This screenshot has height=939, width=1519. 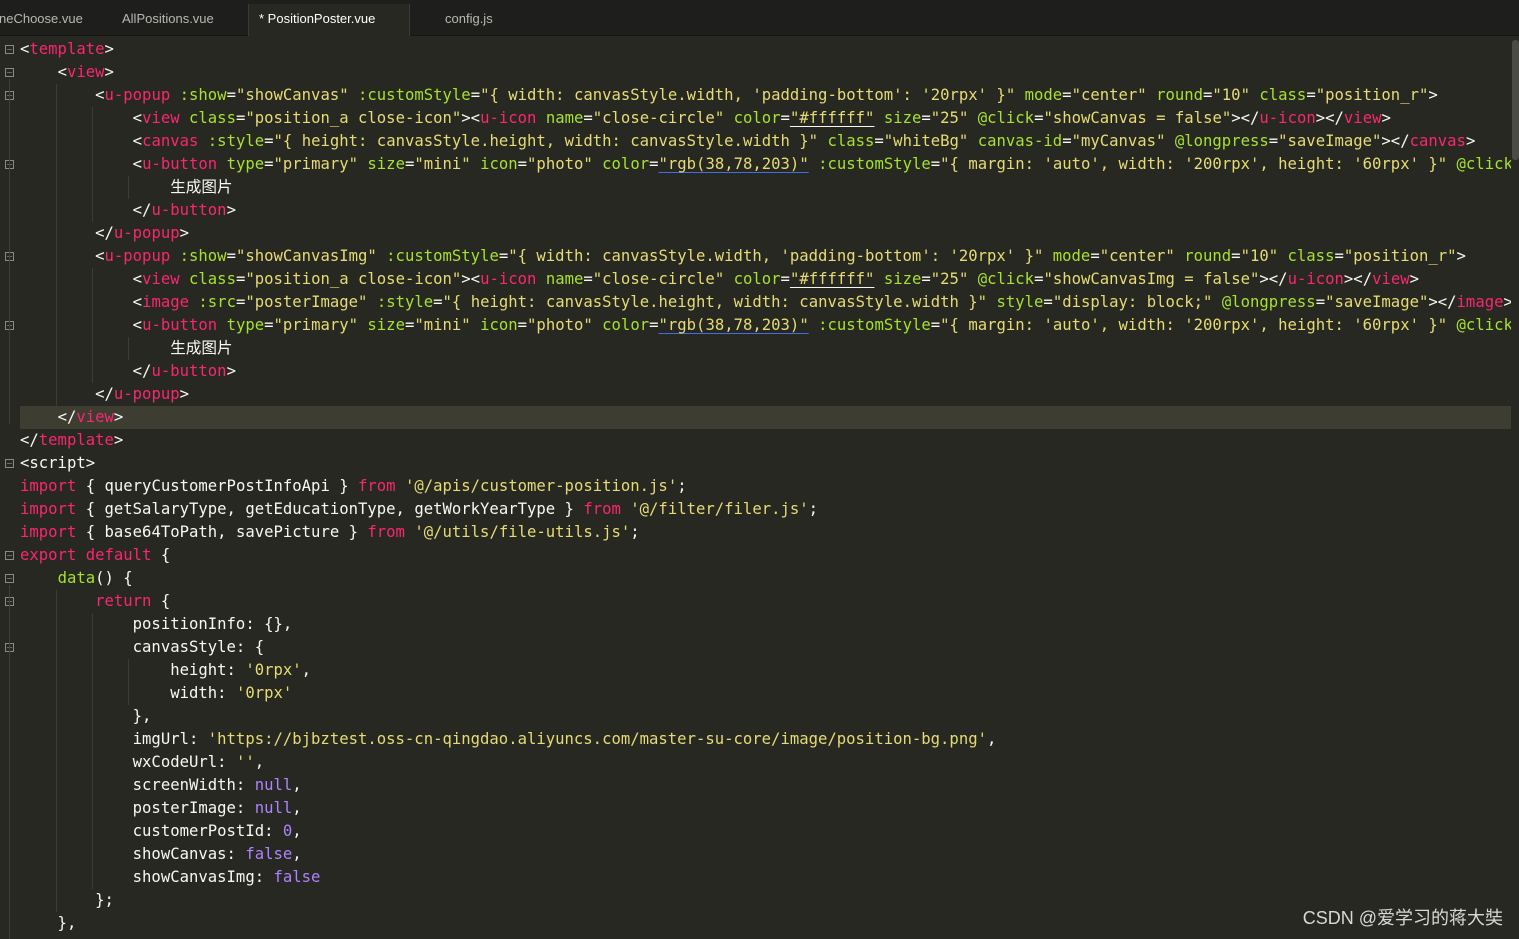 What do you see at coordinates (1483, 325) in the screenshot?
I see `code-token: @click` at bounding box center [1483, 325].